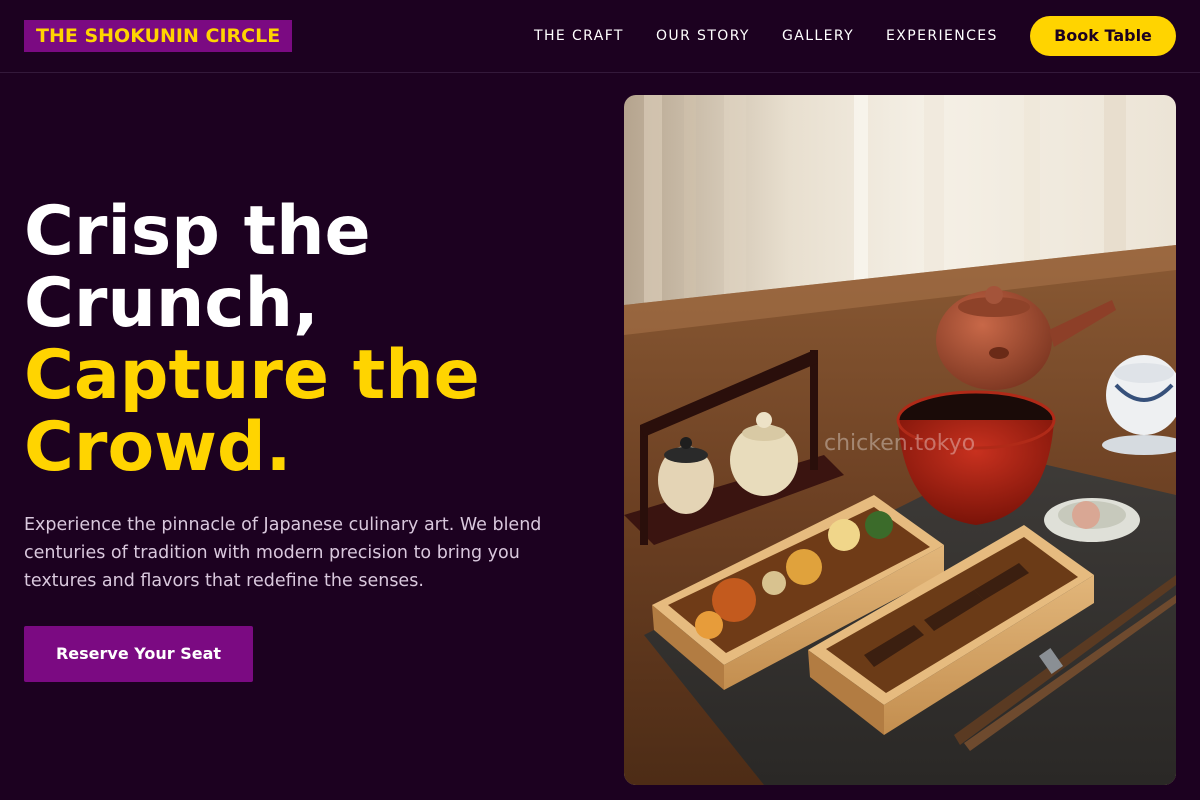 This screenshot has width=1200, height=800. I want to click on headline-line-4: Crowd., so click(158, 447).